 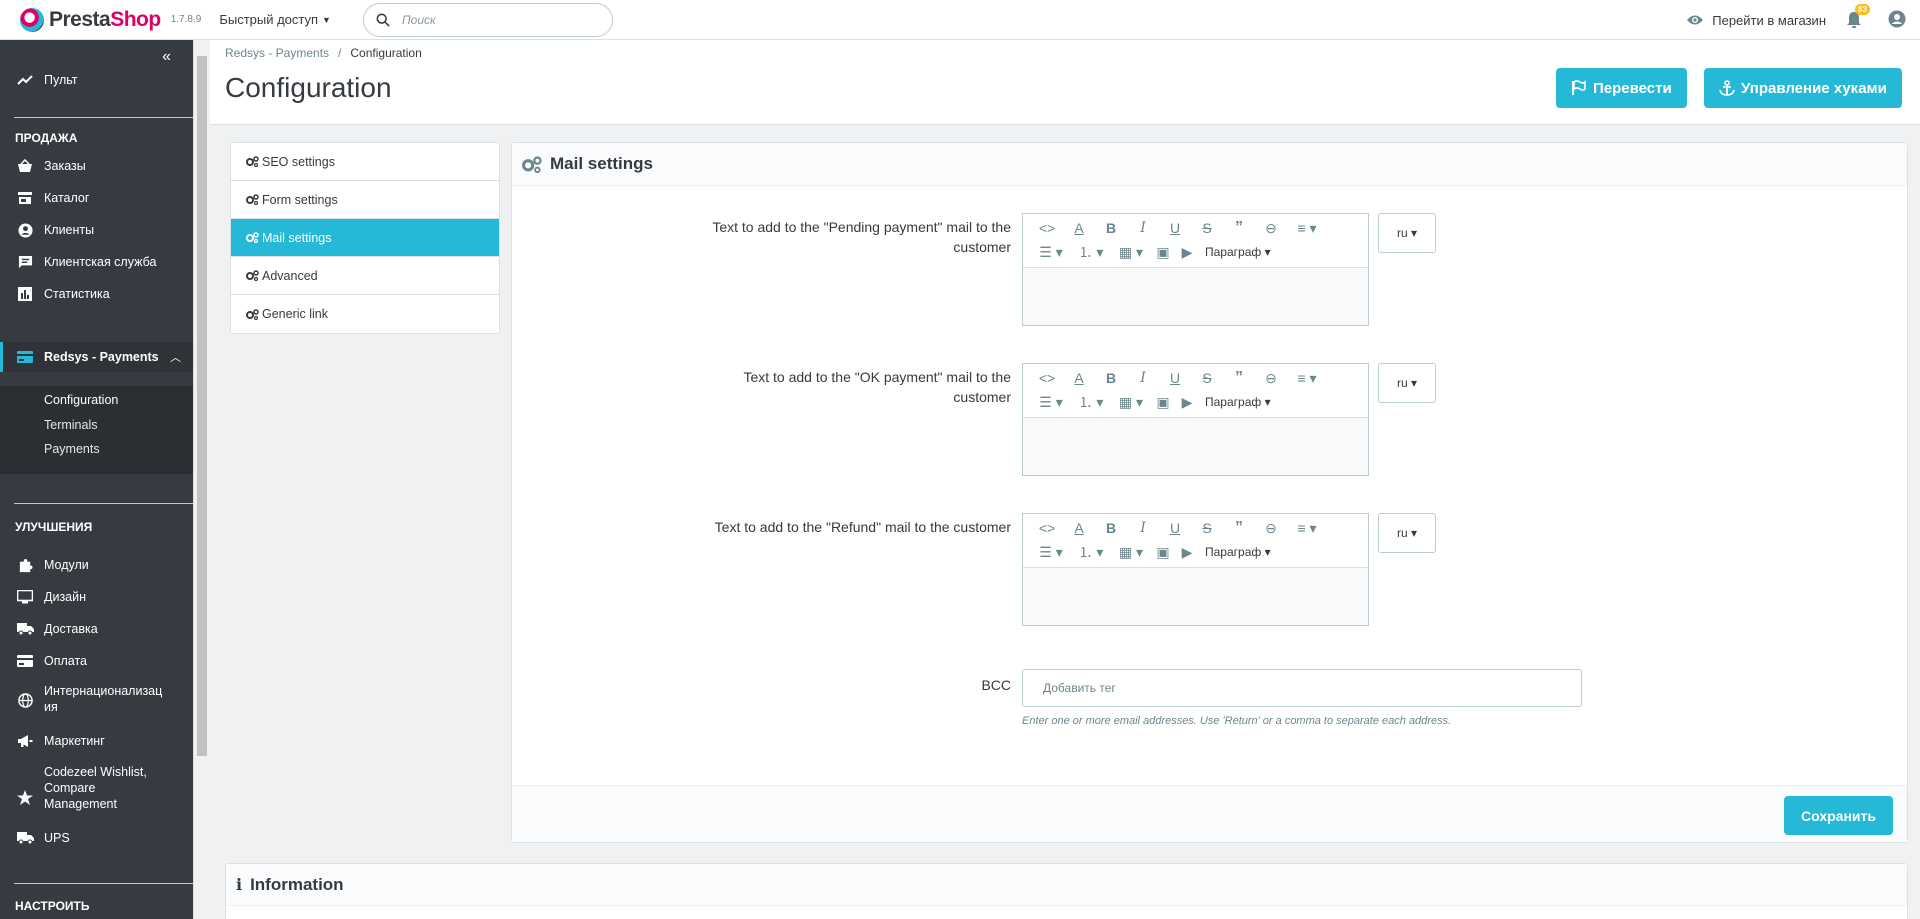 I want to click on manage-hooks-button: Управление хуками, so click(x=1803, y=88).